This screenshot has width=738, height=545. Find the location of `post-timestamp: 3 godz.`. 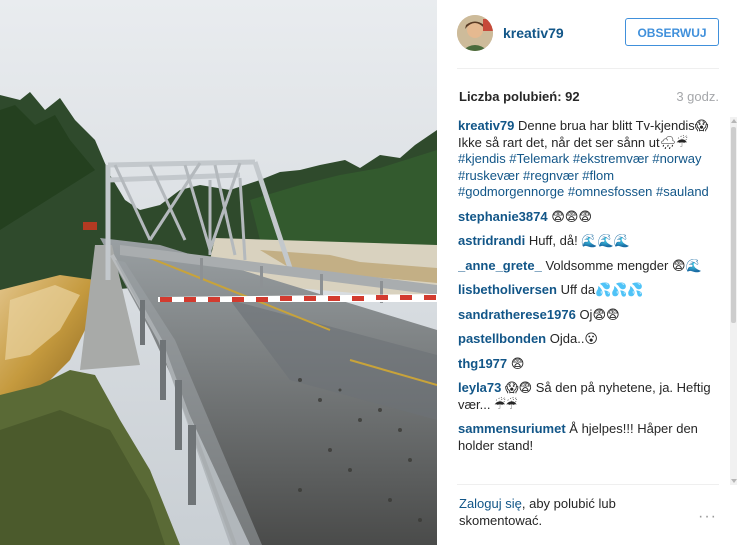

post-timestamp: 3 godz. is located at coordinates (697, 96).